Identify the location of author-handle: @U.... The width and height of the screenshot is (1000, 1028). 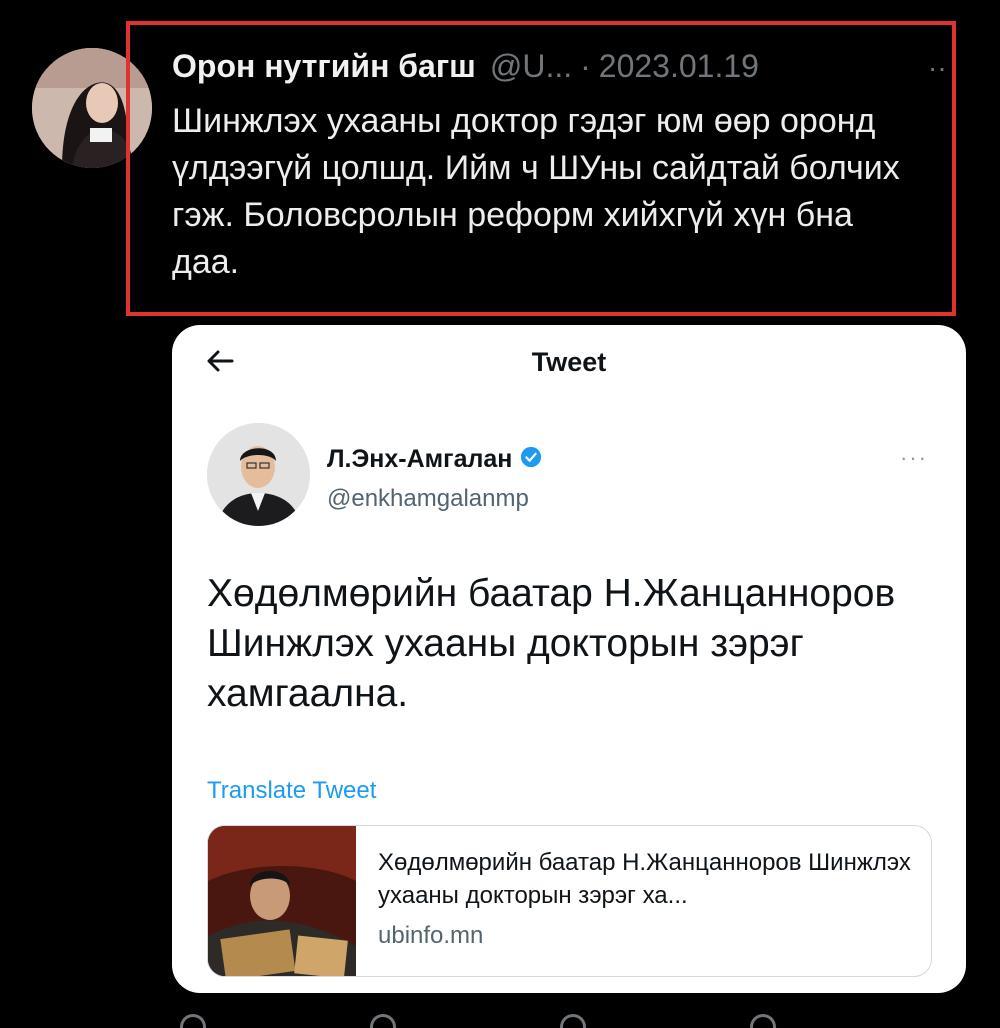
(531, 66).